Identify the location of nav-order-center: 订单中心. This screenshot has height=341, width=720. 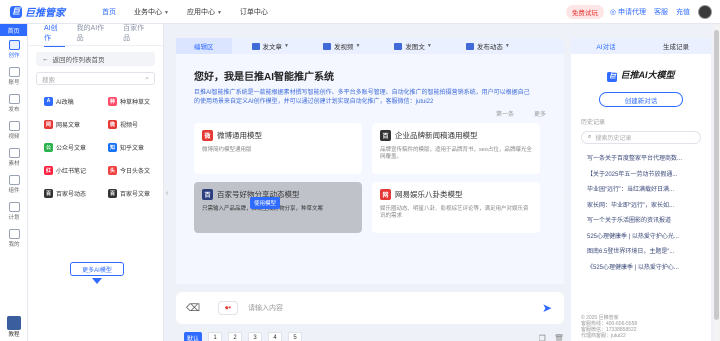
(254, 12).